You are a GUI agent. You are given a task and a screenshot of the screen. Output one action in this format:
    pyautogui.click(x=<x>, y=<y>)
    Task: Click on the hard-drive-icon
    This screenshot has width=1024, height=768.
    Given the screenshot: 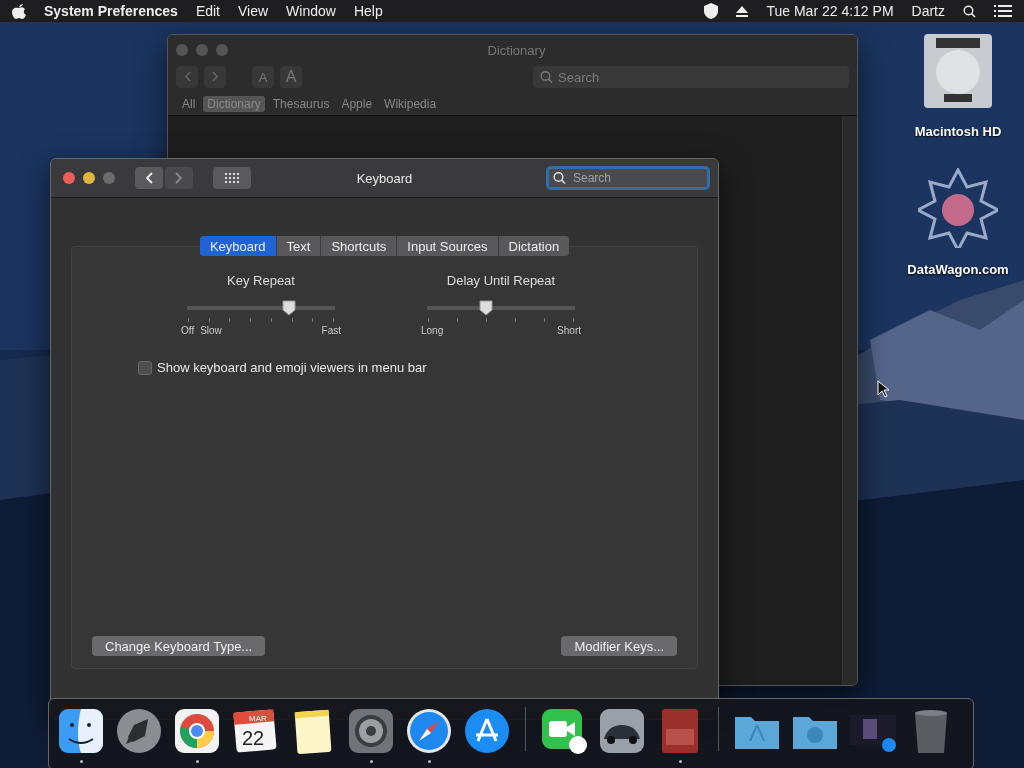 What is the action you would take?
    pyautogui.click(x=958, y=71)
    